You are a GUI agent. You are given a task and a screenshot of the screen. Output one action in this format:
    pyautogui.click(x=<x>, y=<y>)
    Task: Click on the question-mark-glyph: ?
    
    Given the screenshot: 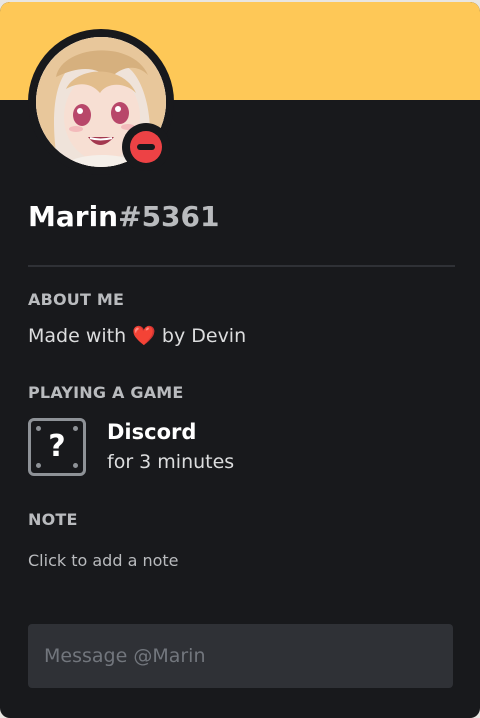 What is the action you would take?
    pyautogui.click(x=57, y=446)
    